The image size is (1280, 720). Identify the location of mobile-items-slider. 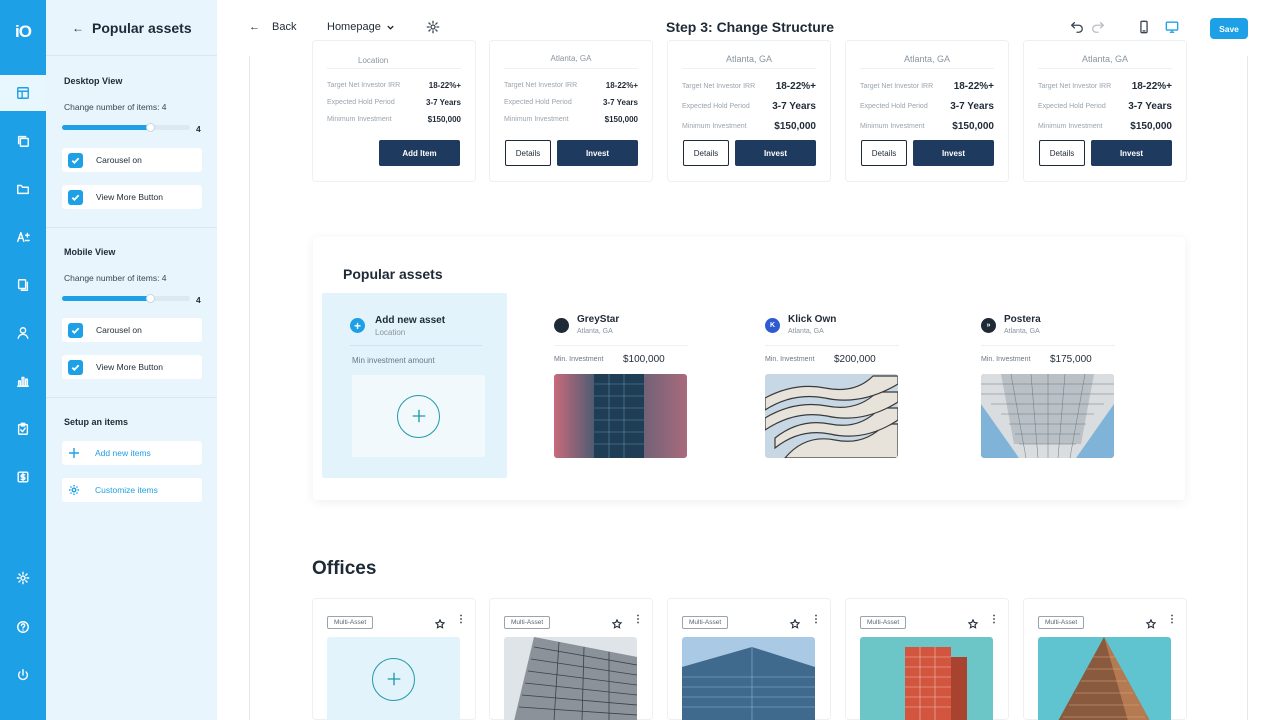
(126, 298).